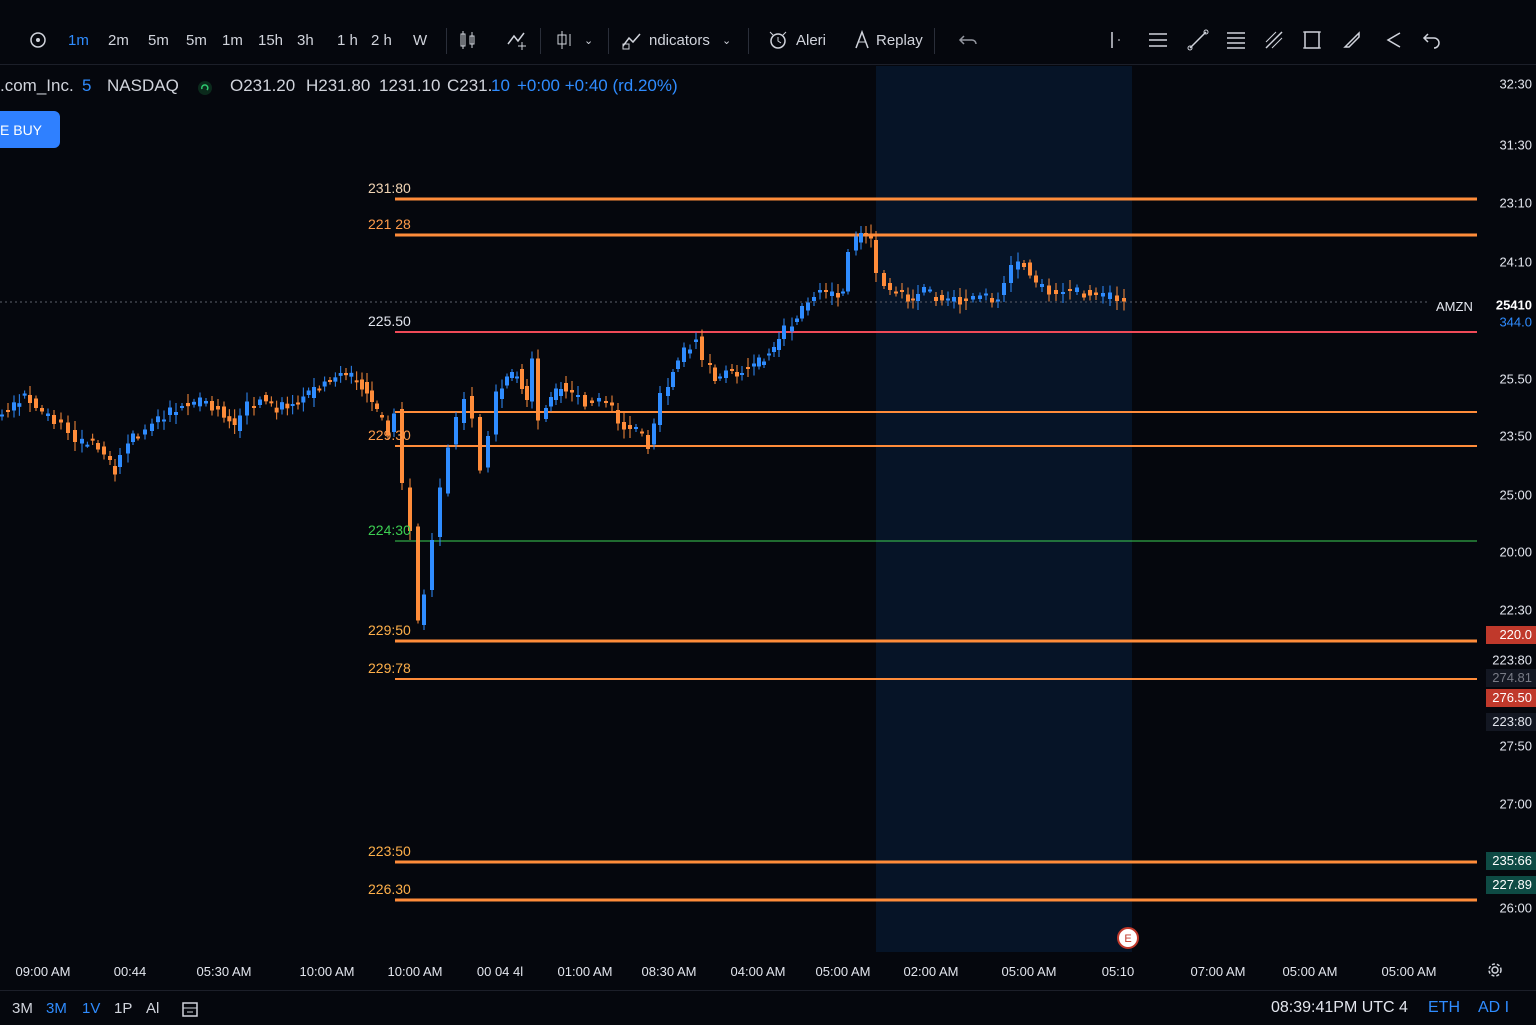 This screenshot has width=1536, height=1025. What do you see at coordinates (152, 1008) in the screenshot?
I see `range-button: Al` at bounding box center [152, 1008].